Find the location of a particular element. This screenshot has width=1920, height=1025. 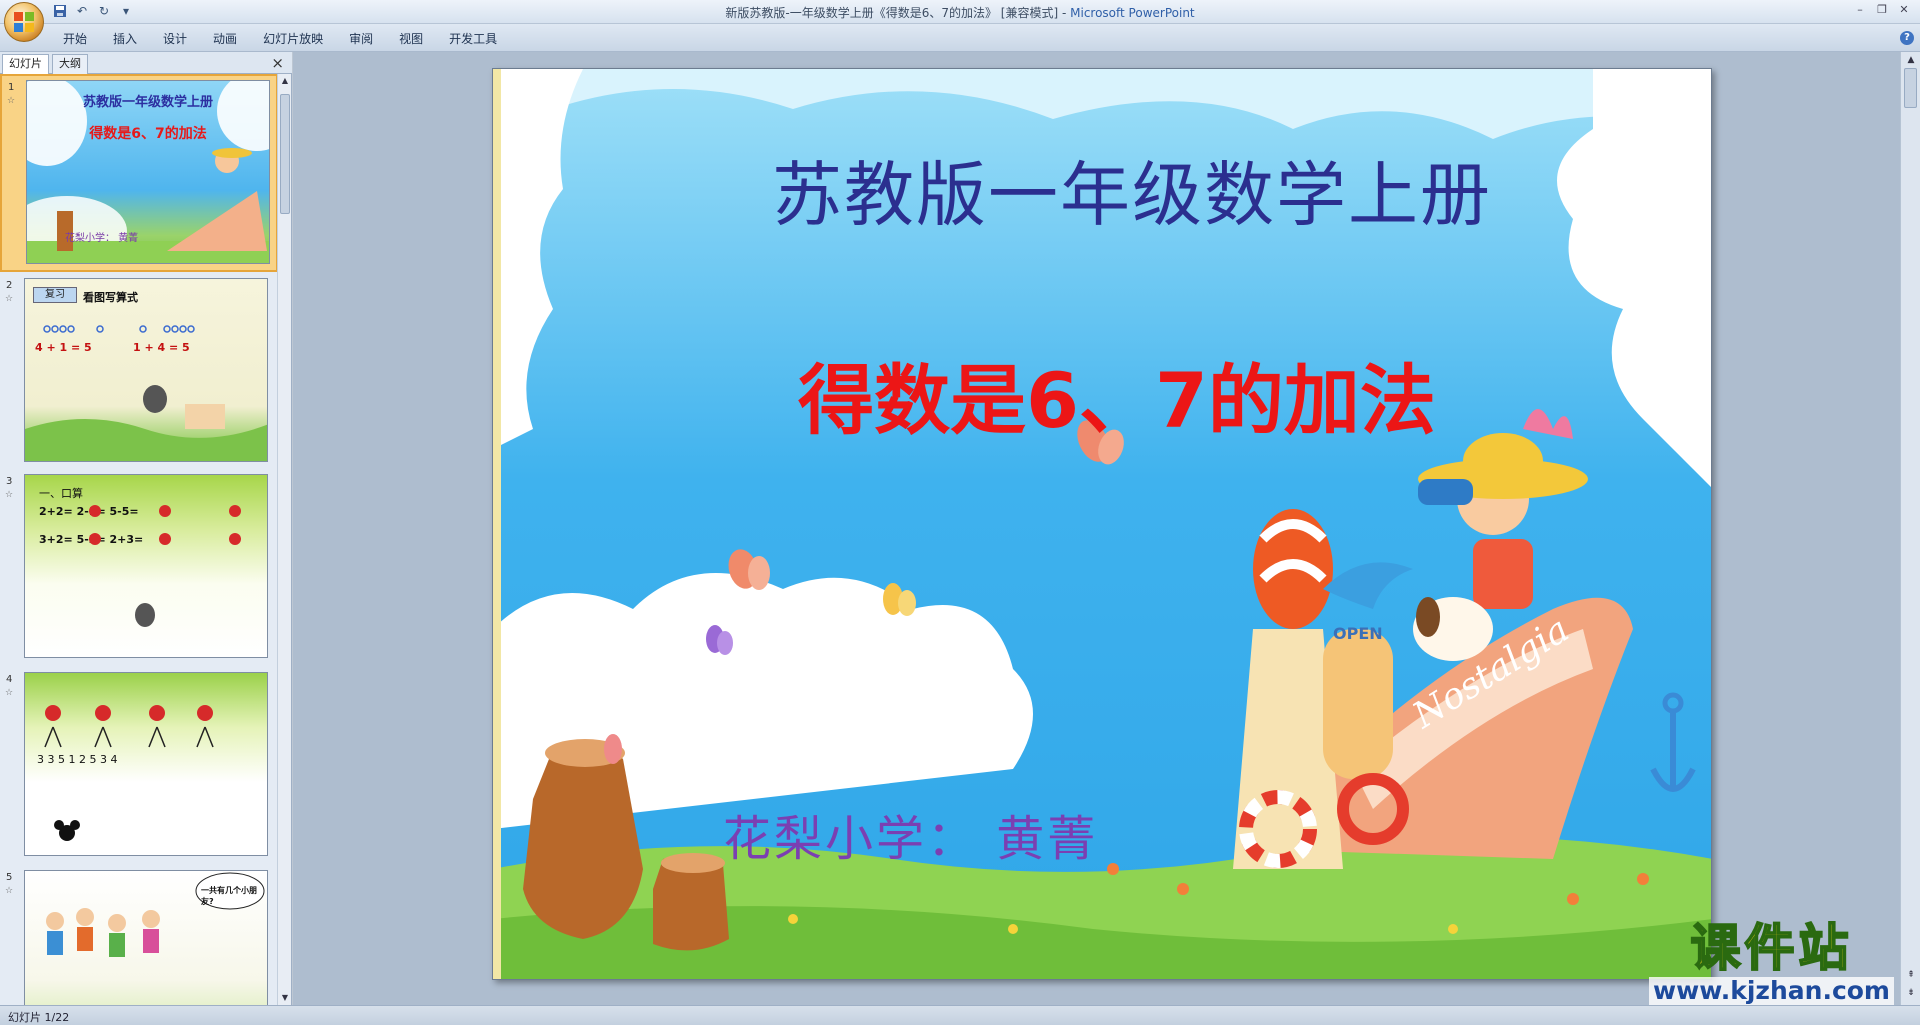

thumbnail-preview: 一、口算 2+2= 2-1= 5-5= 3+2= 5-3= 2+3= is located at coordinates (146, 566).